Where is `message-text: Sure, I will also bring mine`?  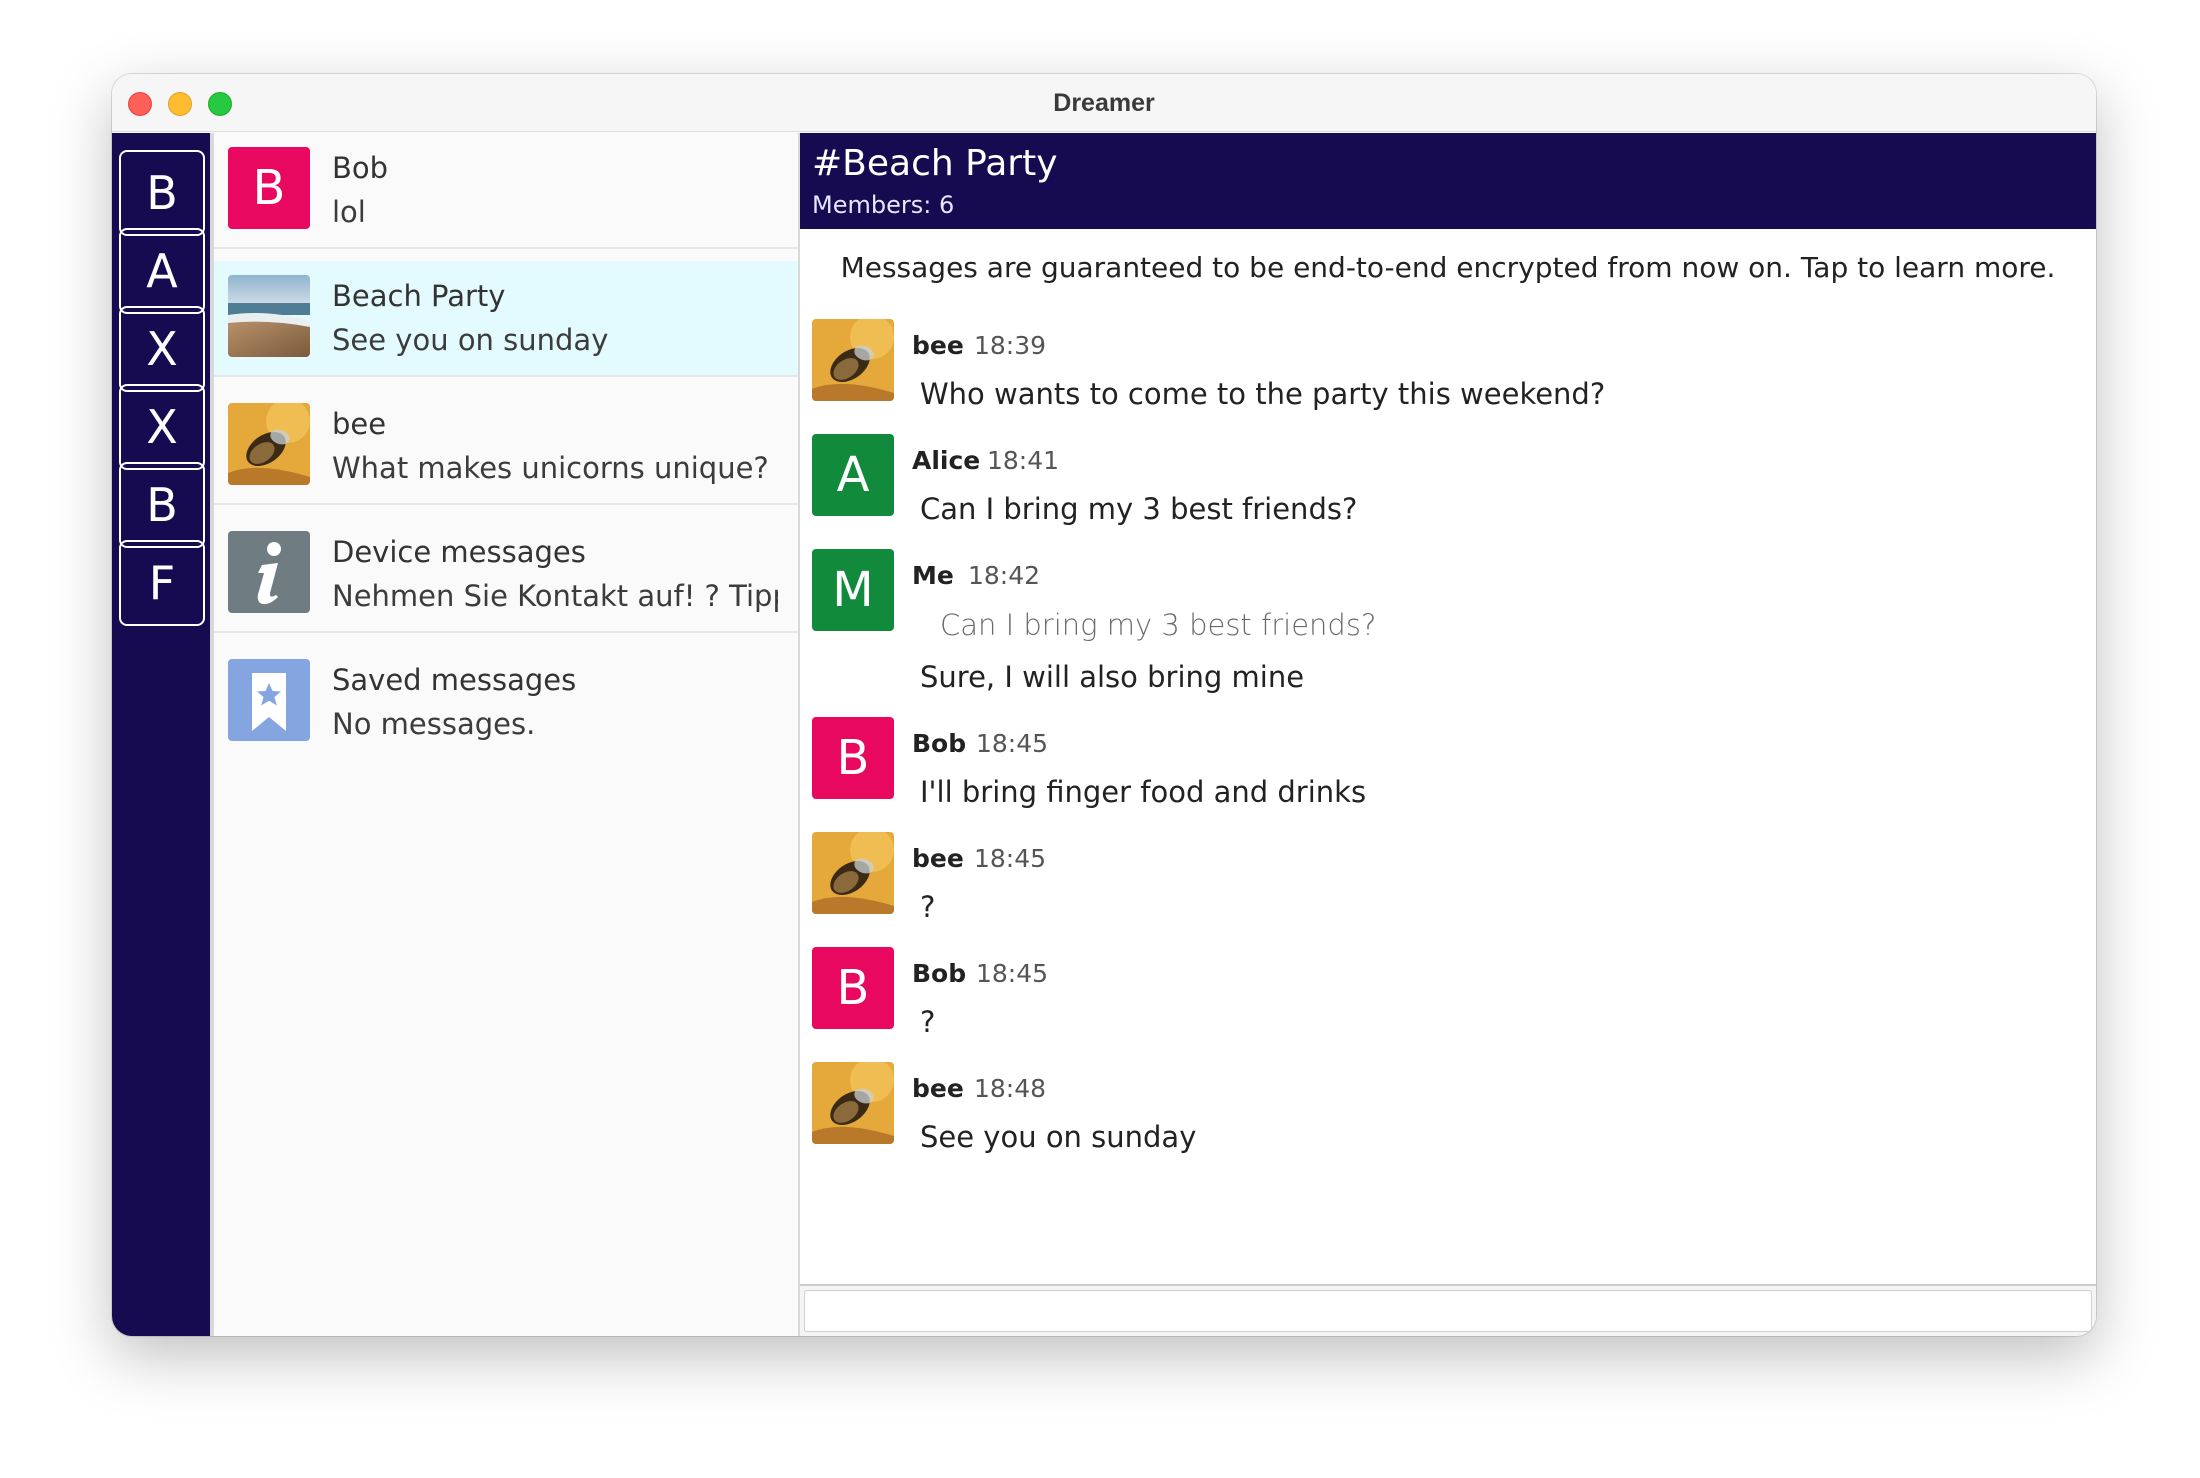
message-text: Sure, I will also bring mine is located at coordinates (1112, 677).